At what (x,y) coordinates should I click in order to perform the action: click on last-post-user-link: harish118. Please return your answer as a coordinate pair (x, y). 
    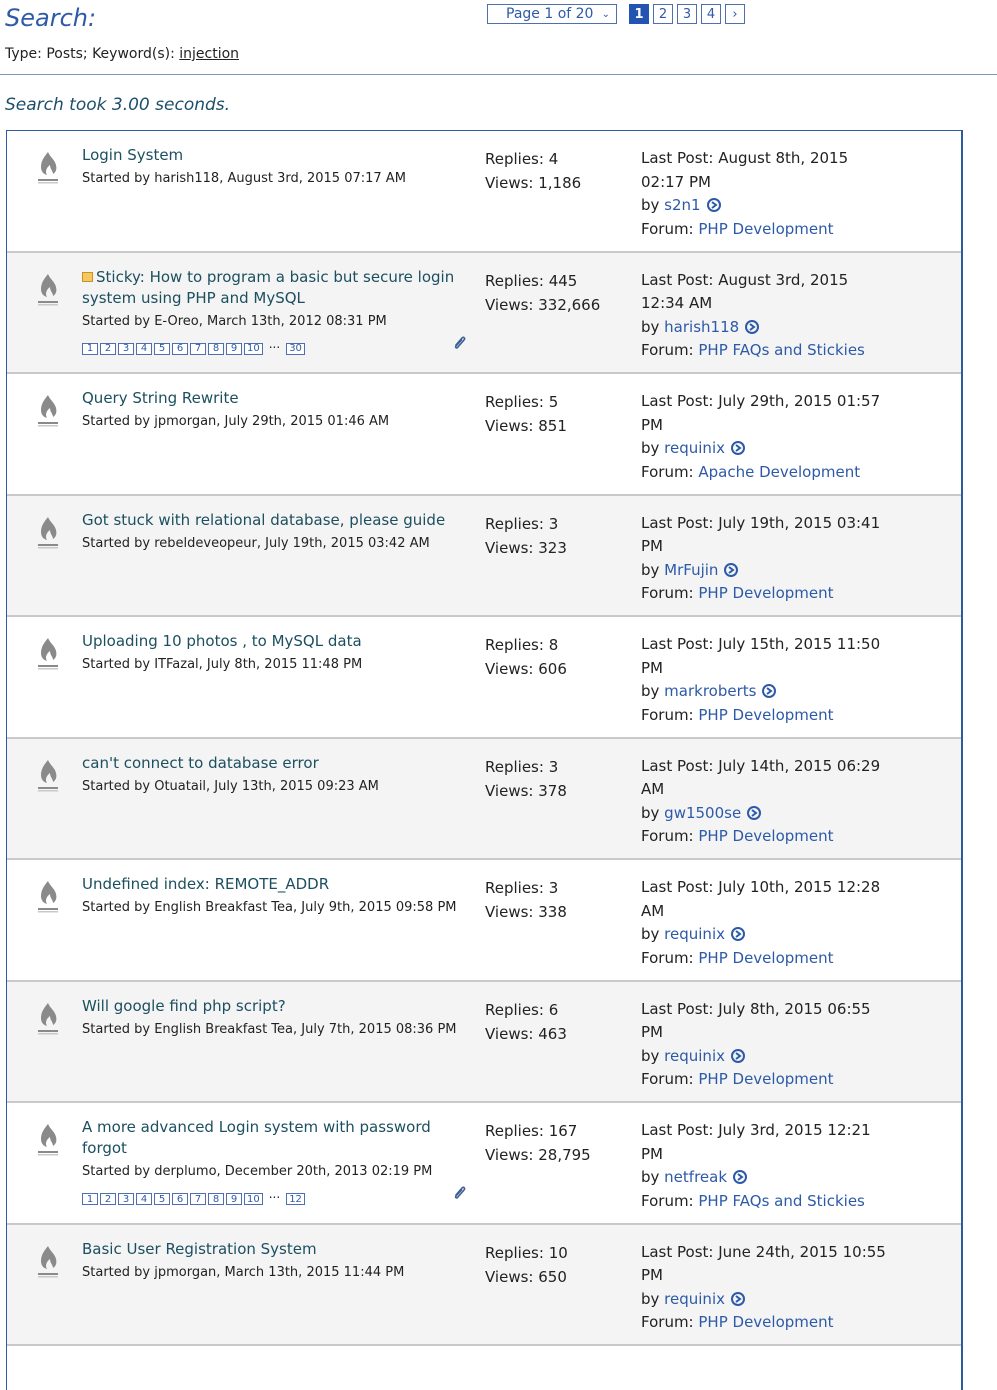
    Looking at the image, I should click on (701, 327).